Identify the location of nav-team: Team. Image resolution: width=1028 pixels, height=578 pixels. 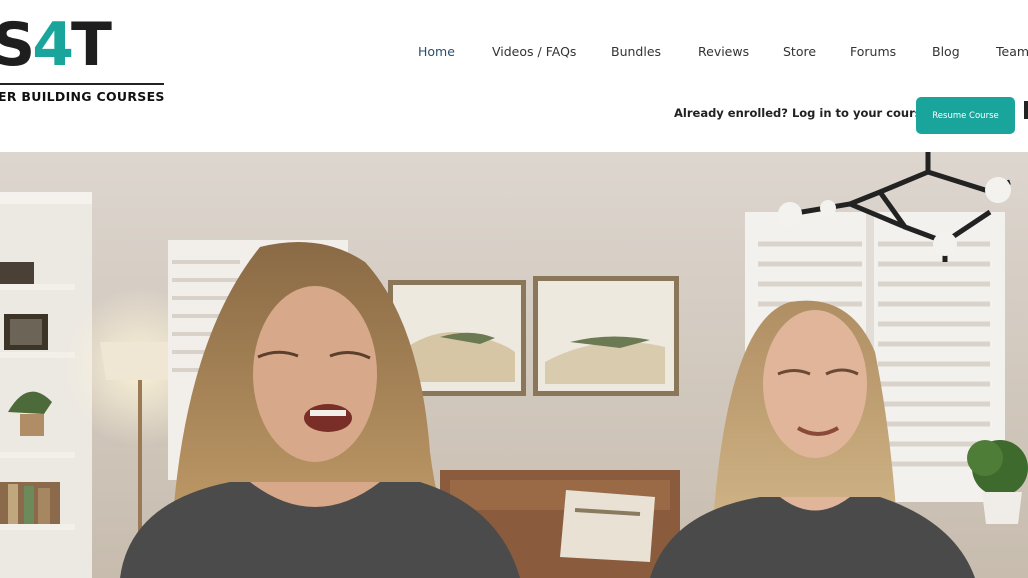
(1012, 51).